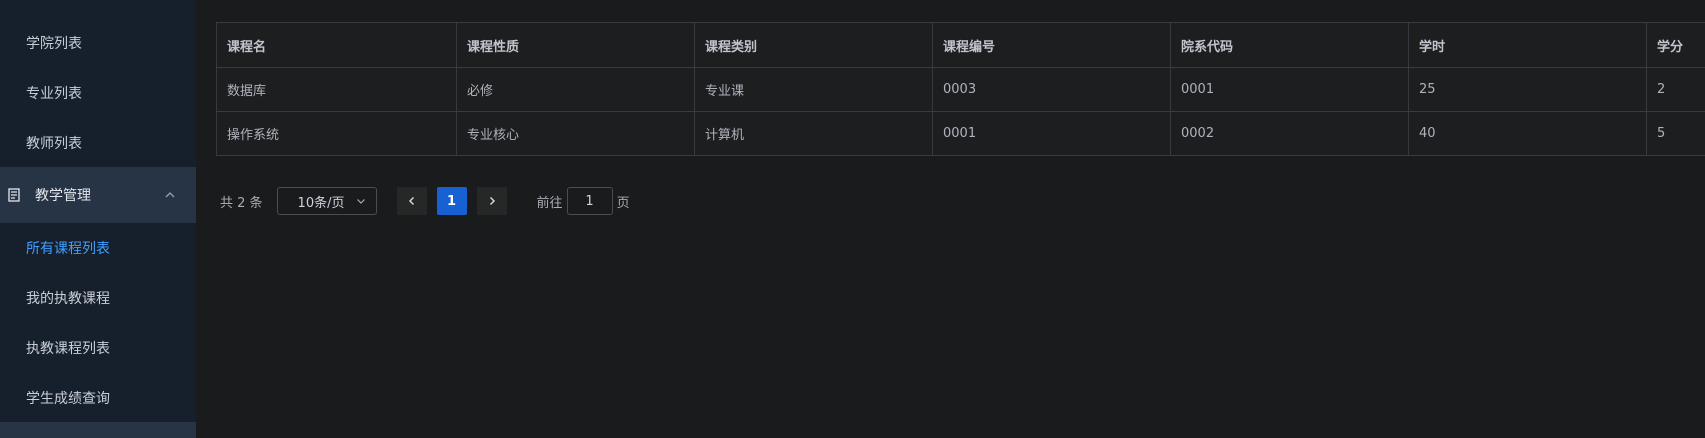  I want to click on sidebar-item-student-grades: 学生成绩查询, so click(98, 398).